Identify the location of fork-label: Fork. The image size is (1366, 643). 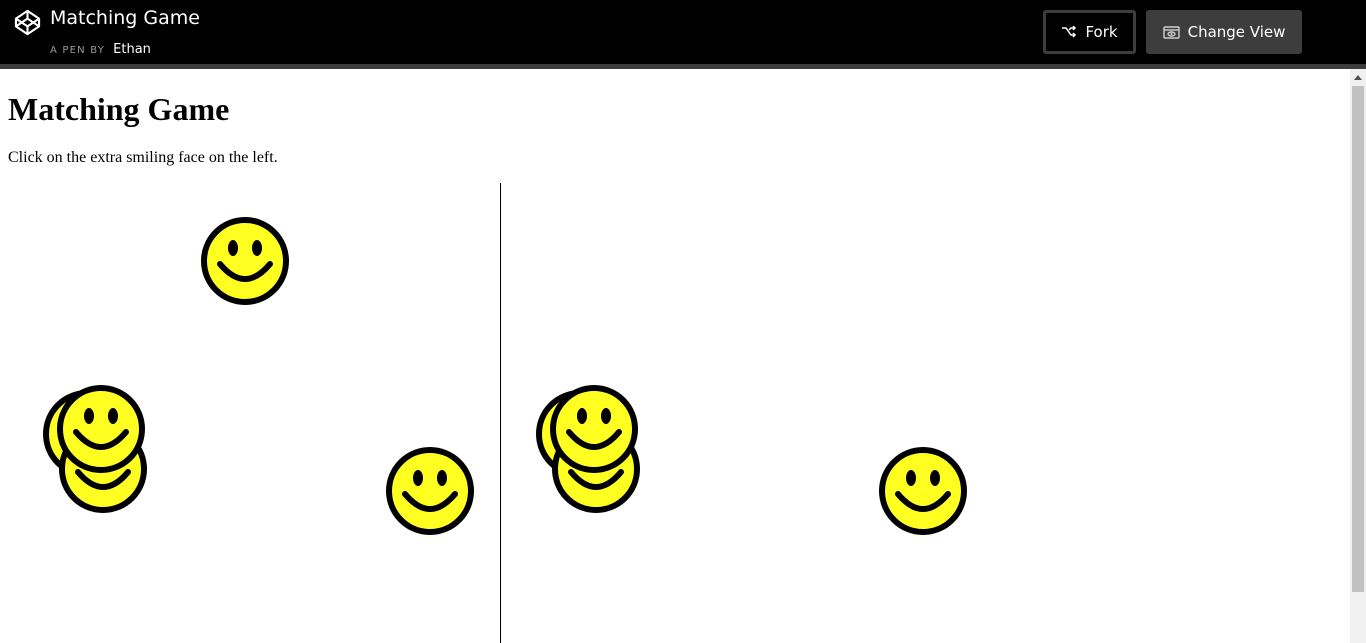
(1101, 32).